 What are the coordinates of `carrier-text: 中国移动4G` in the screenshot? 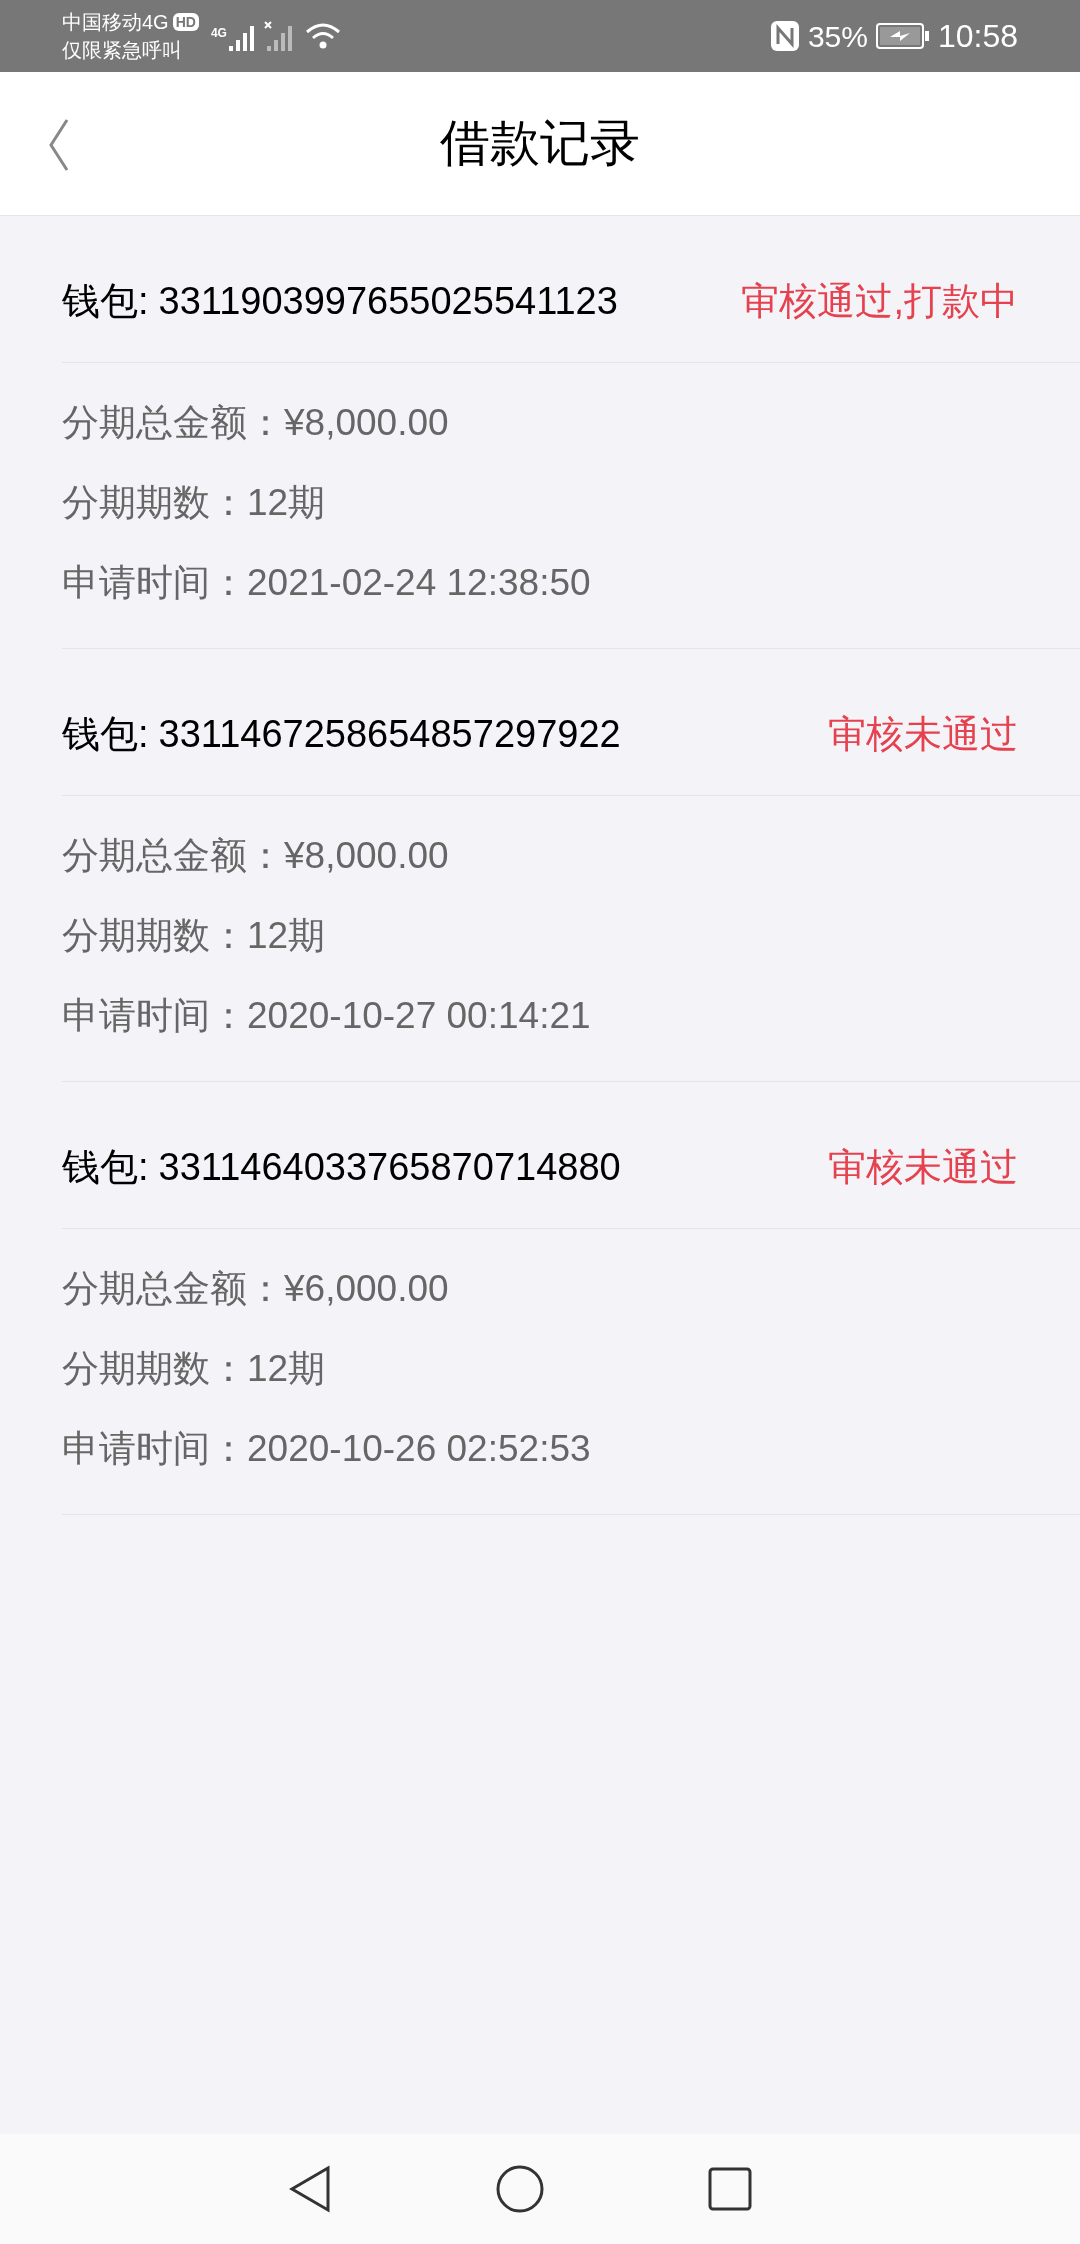 It's located at (115, 22).